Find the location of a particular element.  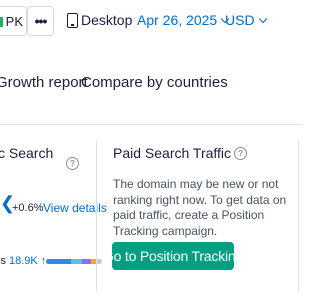

traffic-change: +0.6% is located at coordinates (28, 208).